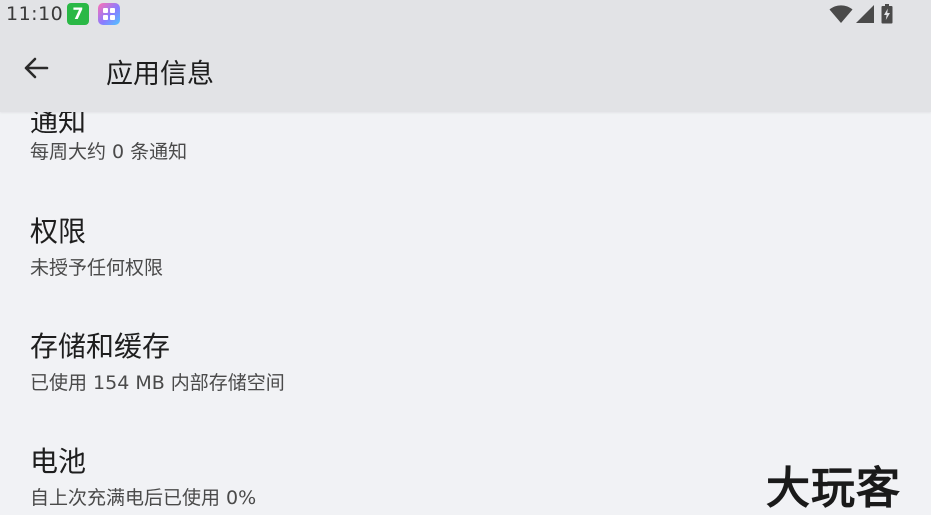 The image size is (931, 515). What do you see at coordinates (109, 152) in the screenshot?
I see `notifications-subtitle: 每周大约 0 条通知` at bounding box center [109, 152].